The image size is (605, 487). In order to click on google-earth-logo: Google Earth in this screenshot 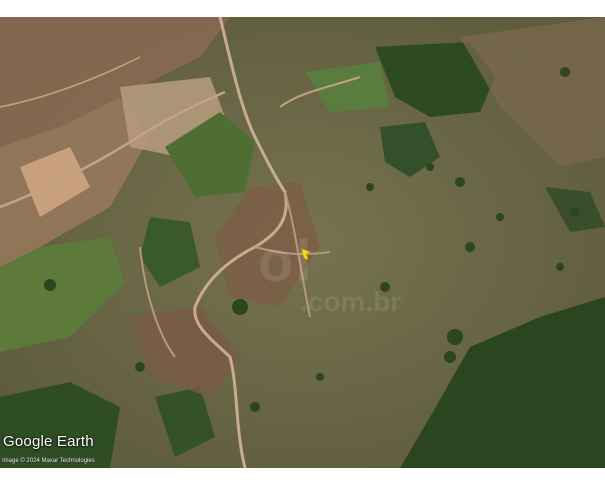, I will do `click(48, 441)`.